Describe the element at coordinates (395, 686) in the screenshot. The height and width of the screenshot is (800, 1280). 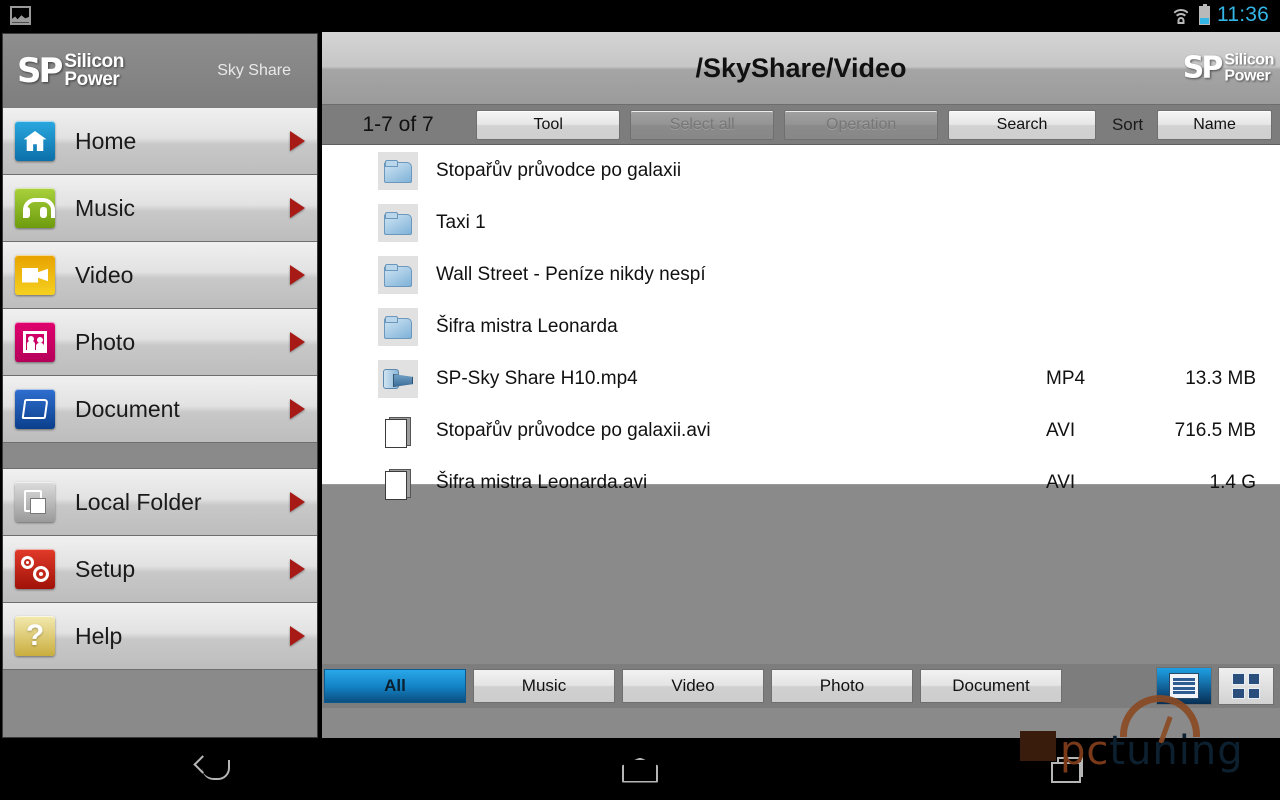
I see `tab-all: All` at that location.